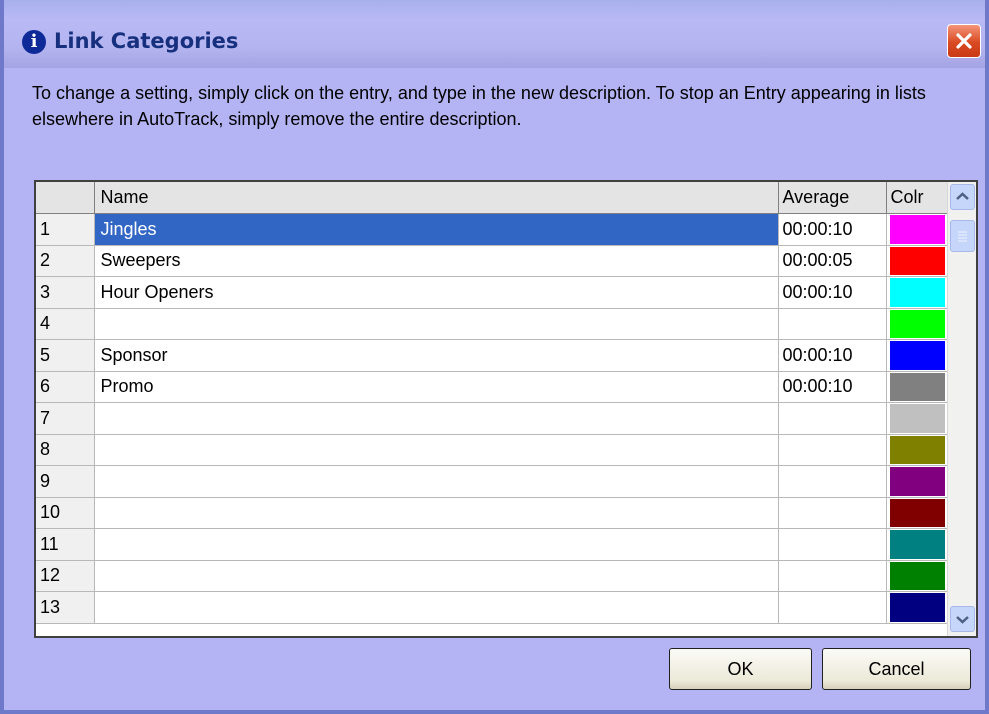  I want to click on row-number-cell: 2, so click(65, 261).